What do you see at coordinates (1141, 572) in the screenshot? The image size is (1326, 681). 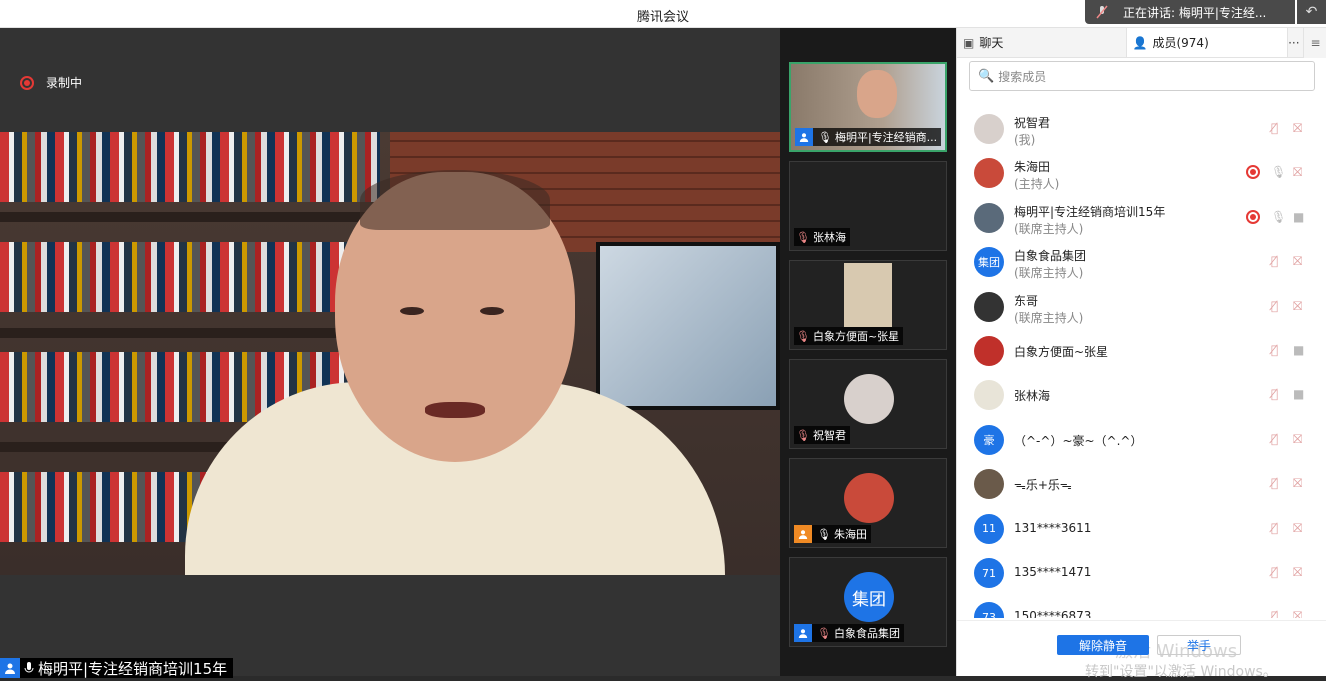 I see `member-row: 71 135****1471 🎙̸ ⛝` at bounding box center [1141, 572].